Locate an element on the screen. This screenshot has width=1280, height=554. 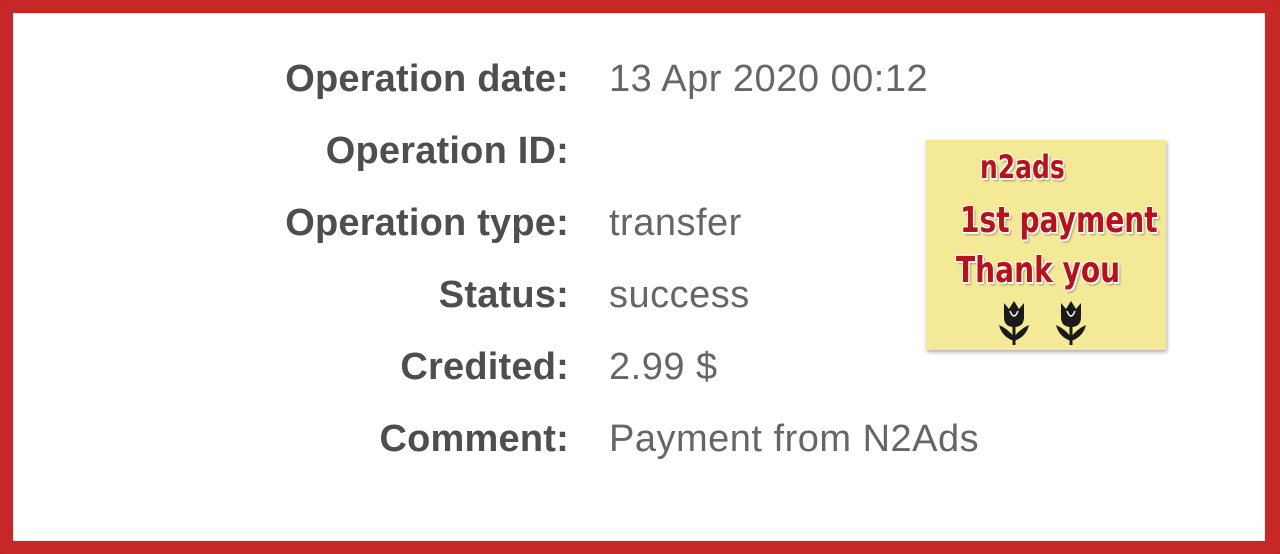
operation-type-value: transfer is located at coordinates (675, 223).